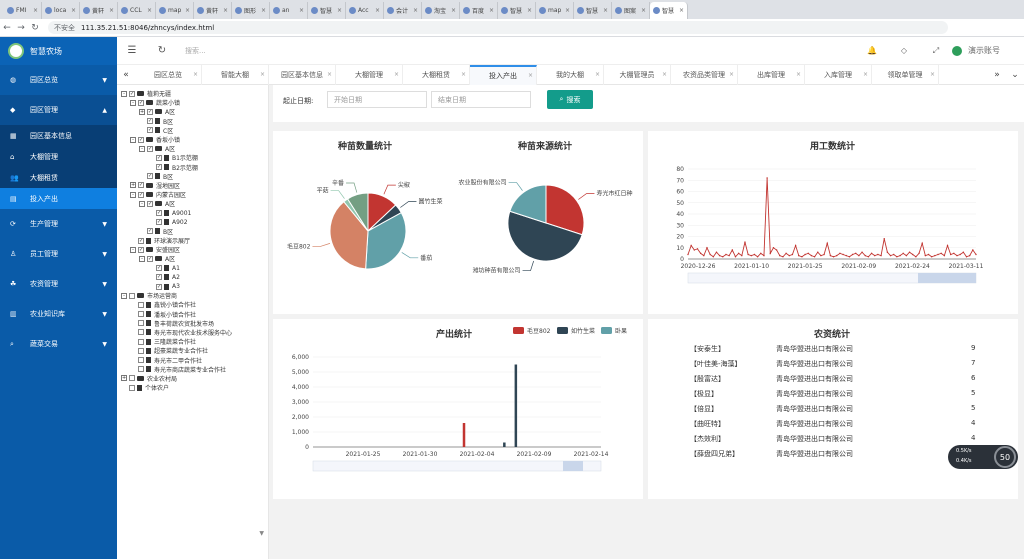 This screenshot has width=1024, height=559. What do you see at coordinates (23, 10) in the screenshot?
I see `browser-tab: FMI ×` at bounding box center [23, 10].